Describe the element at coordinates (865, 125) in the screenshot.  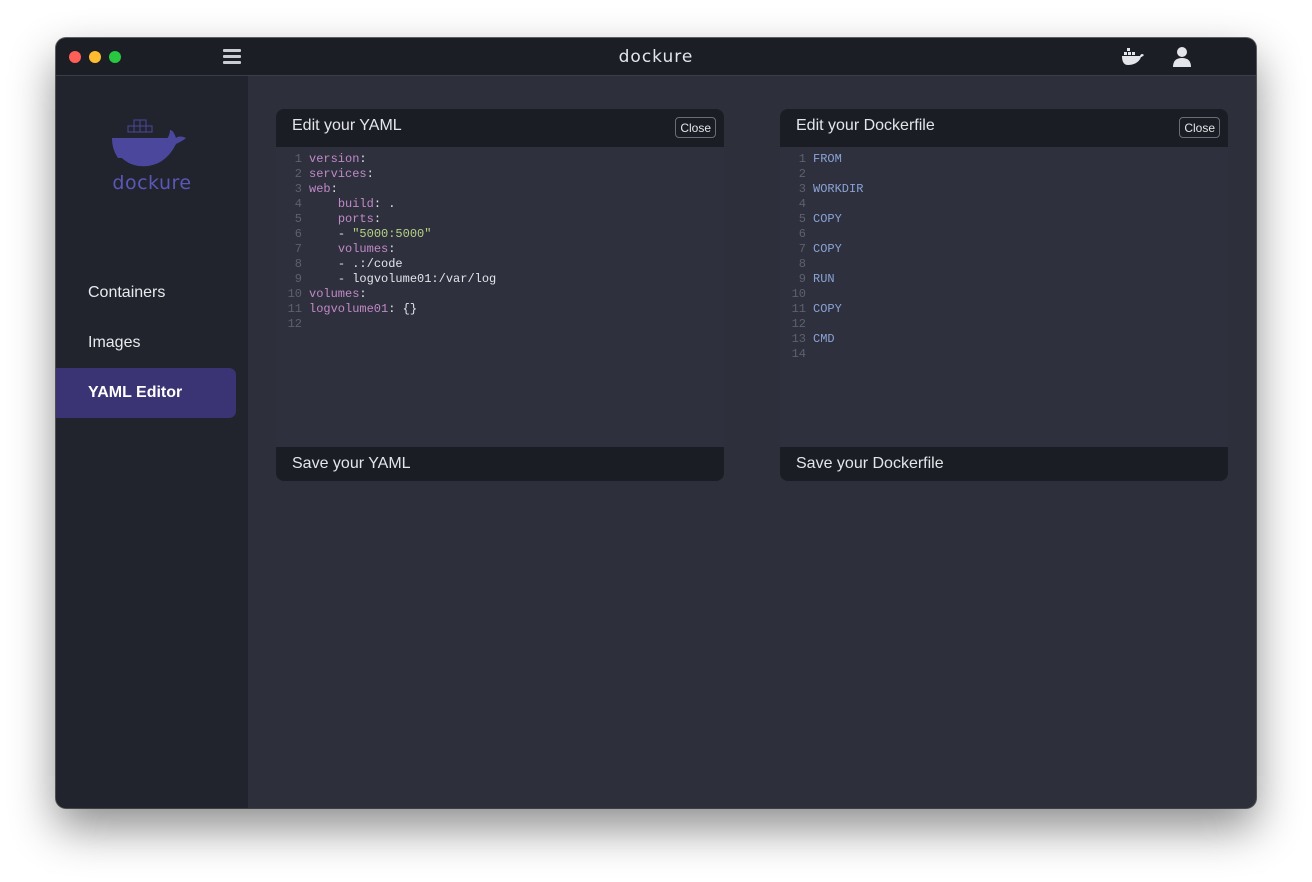
I see `dockerfile-panel-title: Edit your Dockerfile` at that location.